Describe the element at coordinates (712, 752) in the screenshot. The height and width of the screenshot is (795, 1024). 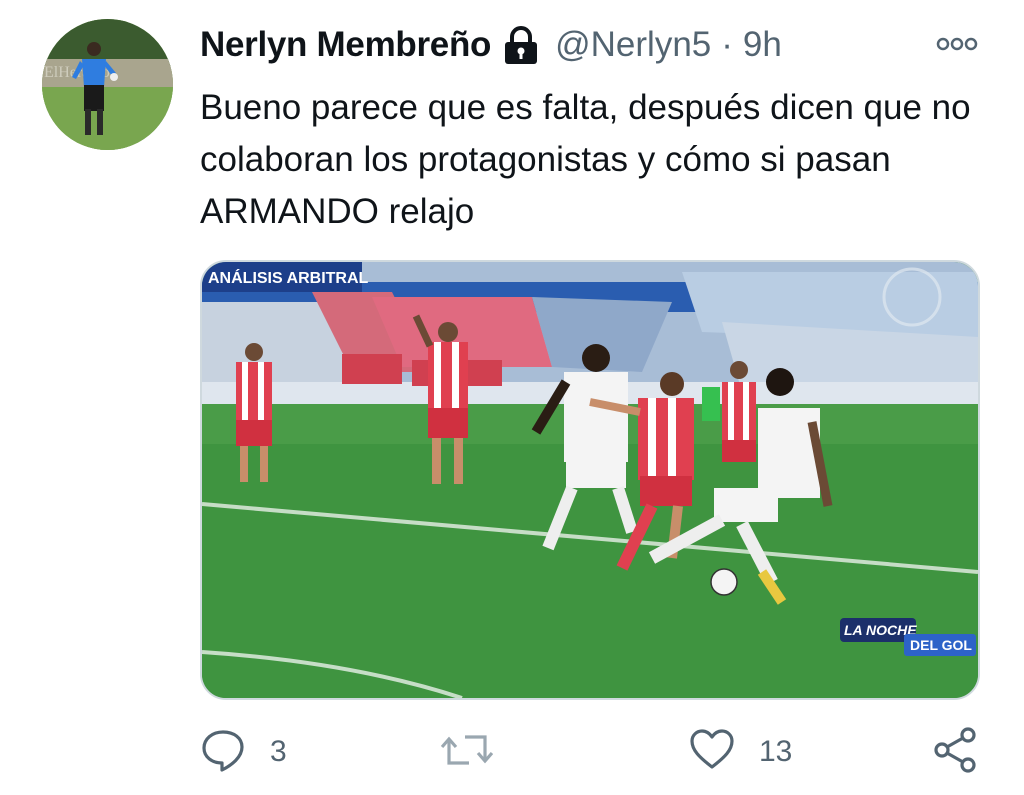
I see `like-icon` at that location.